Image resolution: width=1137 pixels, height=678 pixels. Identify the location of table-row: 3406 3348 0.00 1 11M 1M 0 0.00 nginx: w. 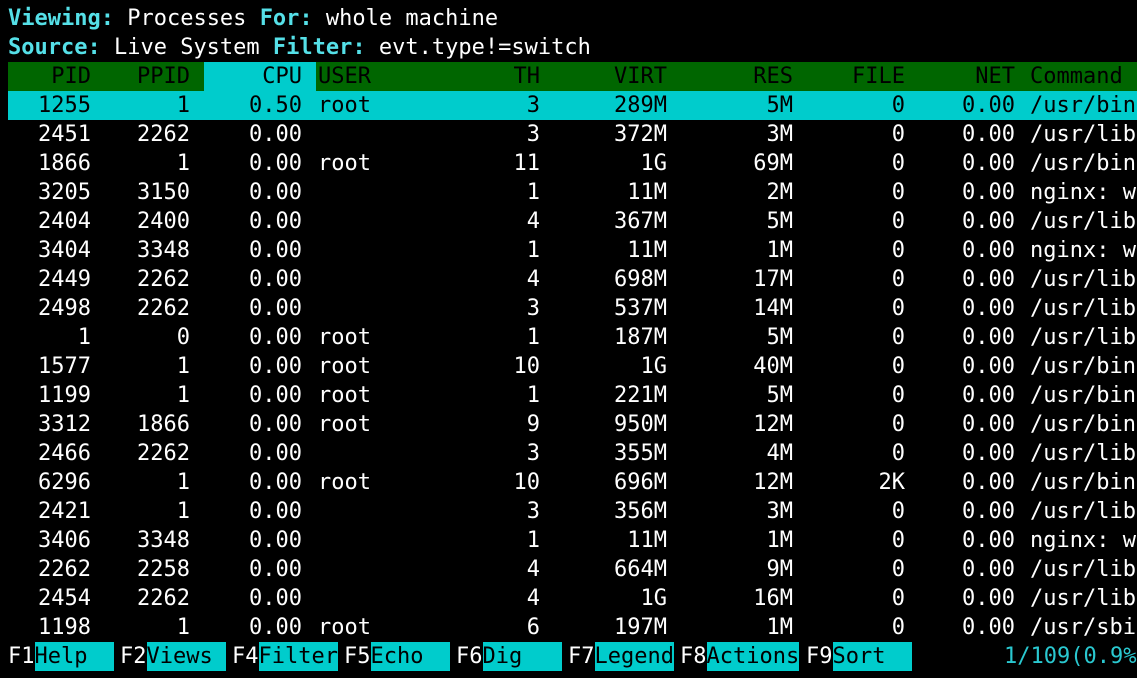
(572, 540).